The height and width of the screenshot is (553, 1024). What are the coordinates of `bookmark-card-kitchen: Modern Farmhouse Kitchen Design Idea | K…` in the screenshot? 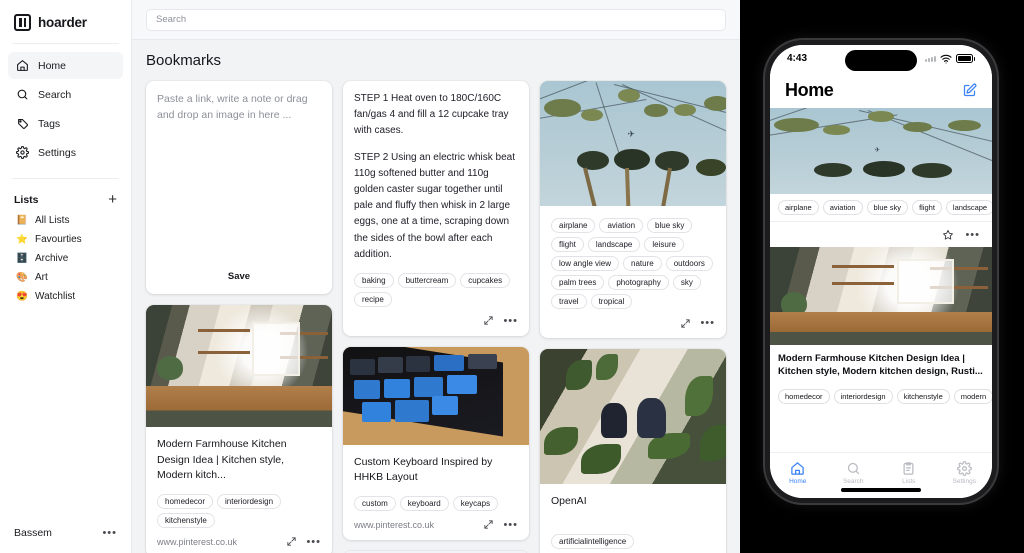 It's located at (239, 429).